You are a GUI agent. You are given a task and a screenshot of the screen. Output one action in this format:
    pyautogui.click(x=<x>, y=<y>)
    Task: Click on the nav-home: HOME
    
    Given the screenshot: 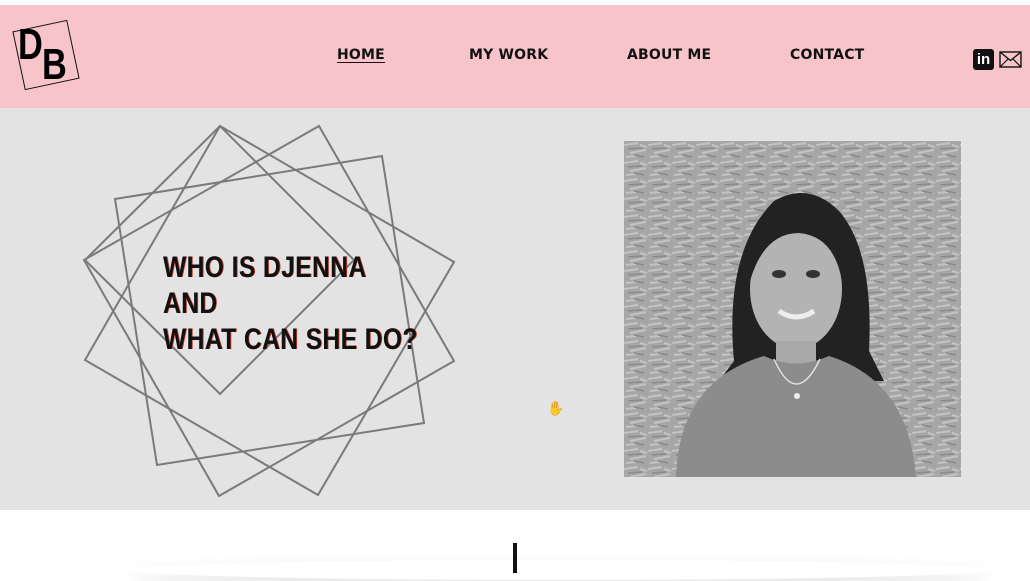 What is the action you would take?
    pyautogui.click(x=361, y=55)
    